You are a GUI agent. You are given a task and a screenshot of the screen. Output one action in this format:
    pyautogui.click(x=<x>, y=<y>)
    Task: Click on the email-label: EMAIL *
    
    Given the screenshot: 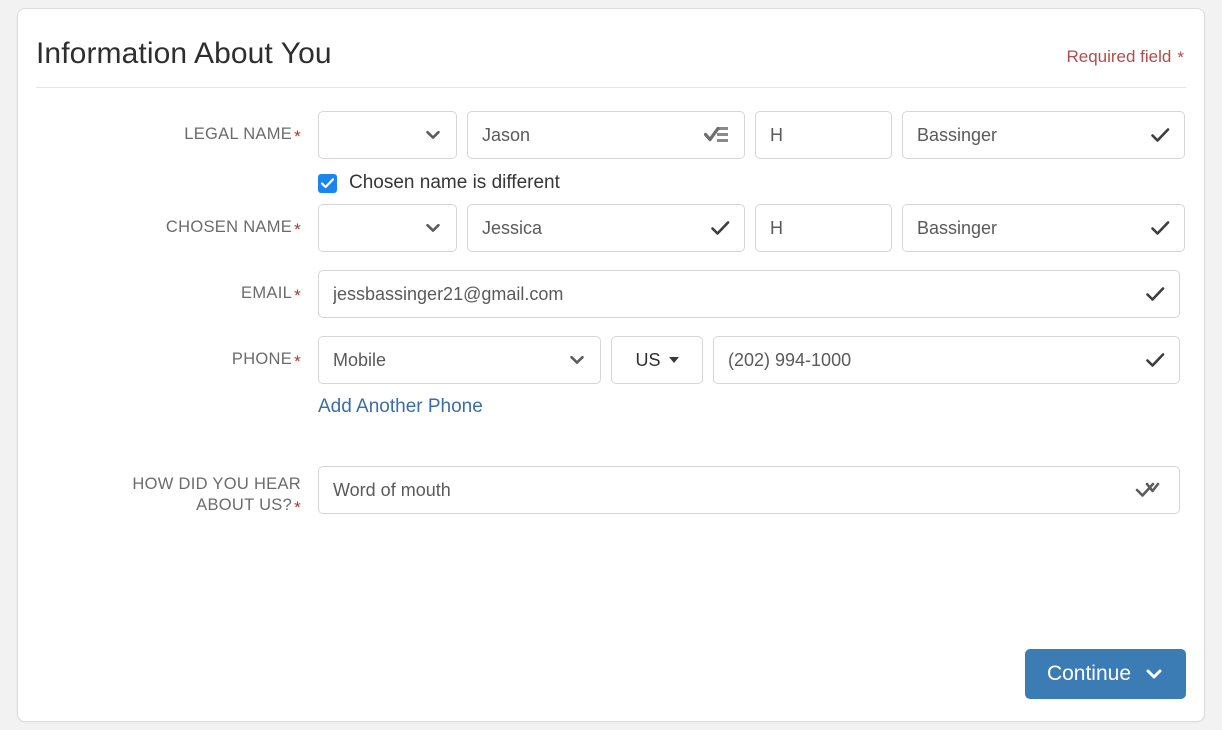 What is the action you would take?
    pyautogui.click(x=168, y=287)
    